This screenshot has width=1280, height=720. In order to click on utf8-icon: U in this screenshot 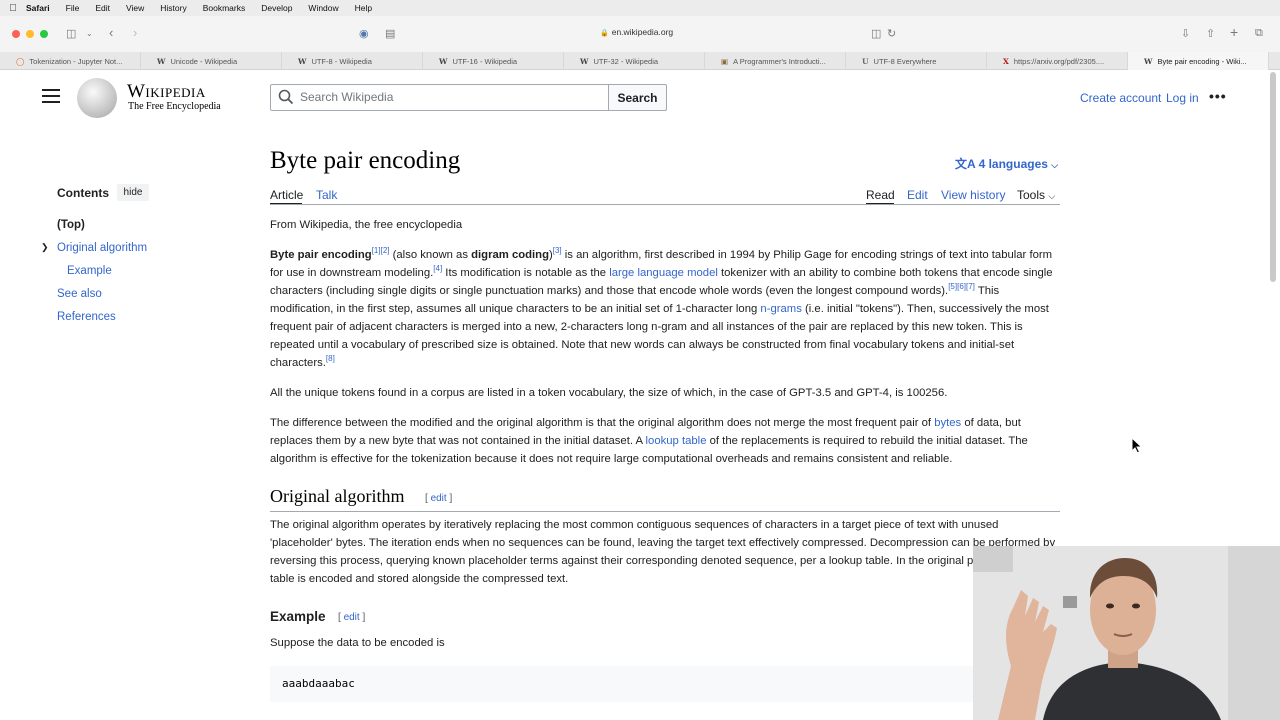, I will do `click(865, 61)`.